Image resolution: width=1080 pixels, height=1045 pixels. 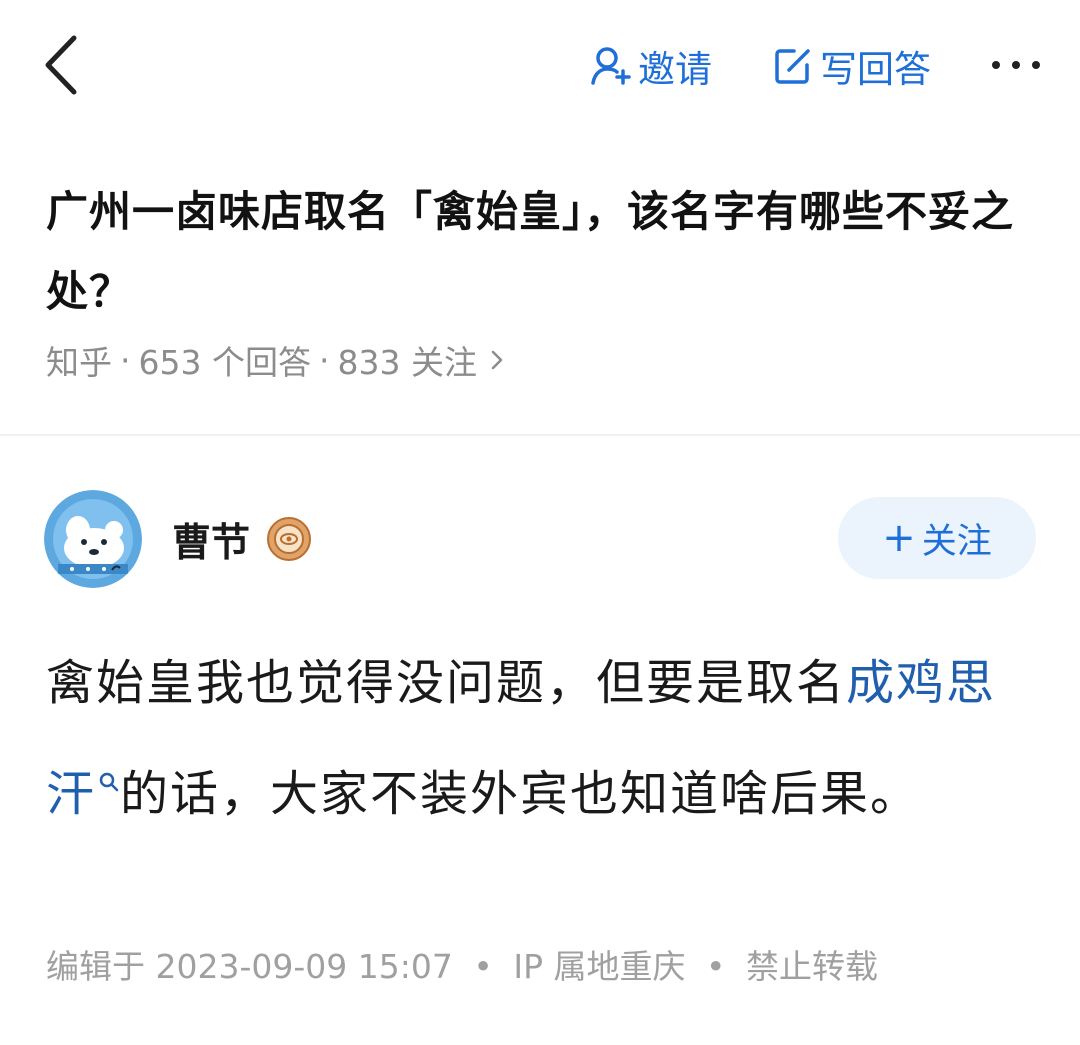 I want to click on follow-button: + 关注, so click(x=937, y=538).